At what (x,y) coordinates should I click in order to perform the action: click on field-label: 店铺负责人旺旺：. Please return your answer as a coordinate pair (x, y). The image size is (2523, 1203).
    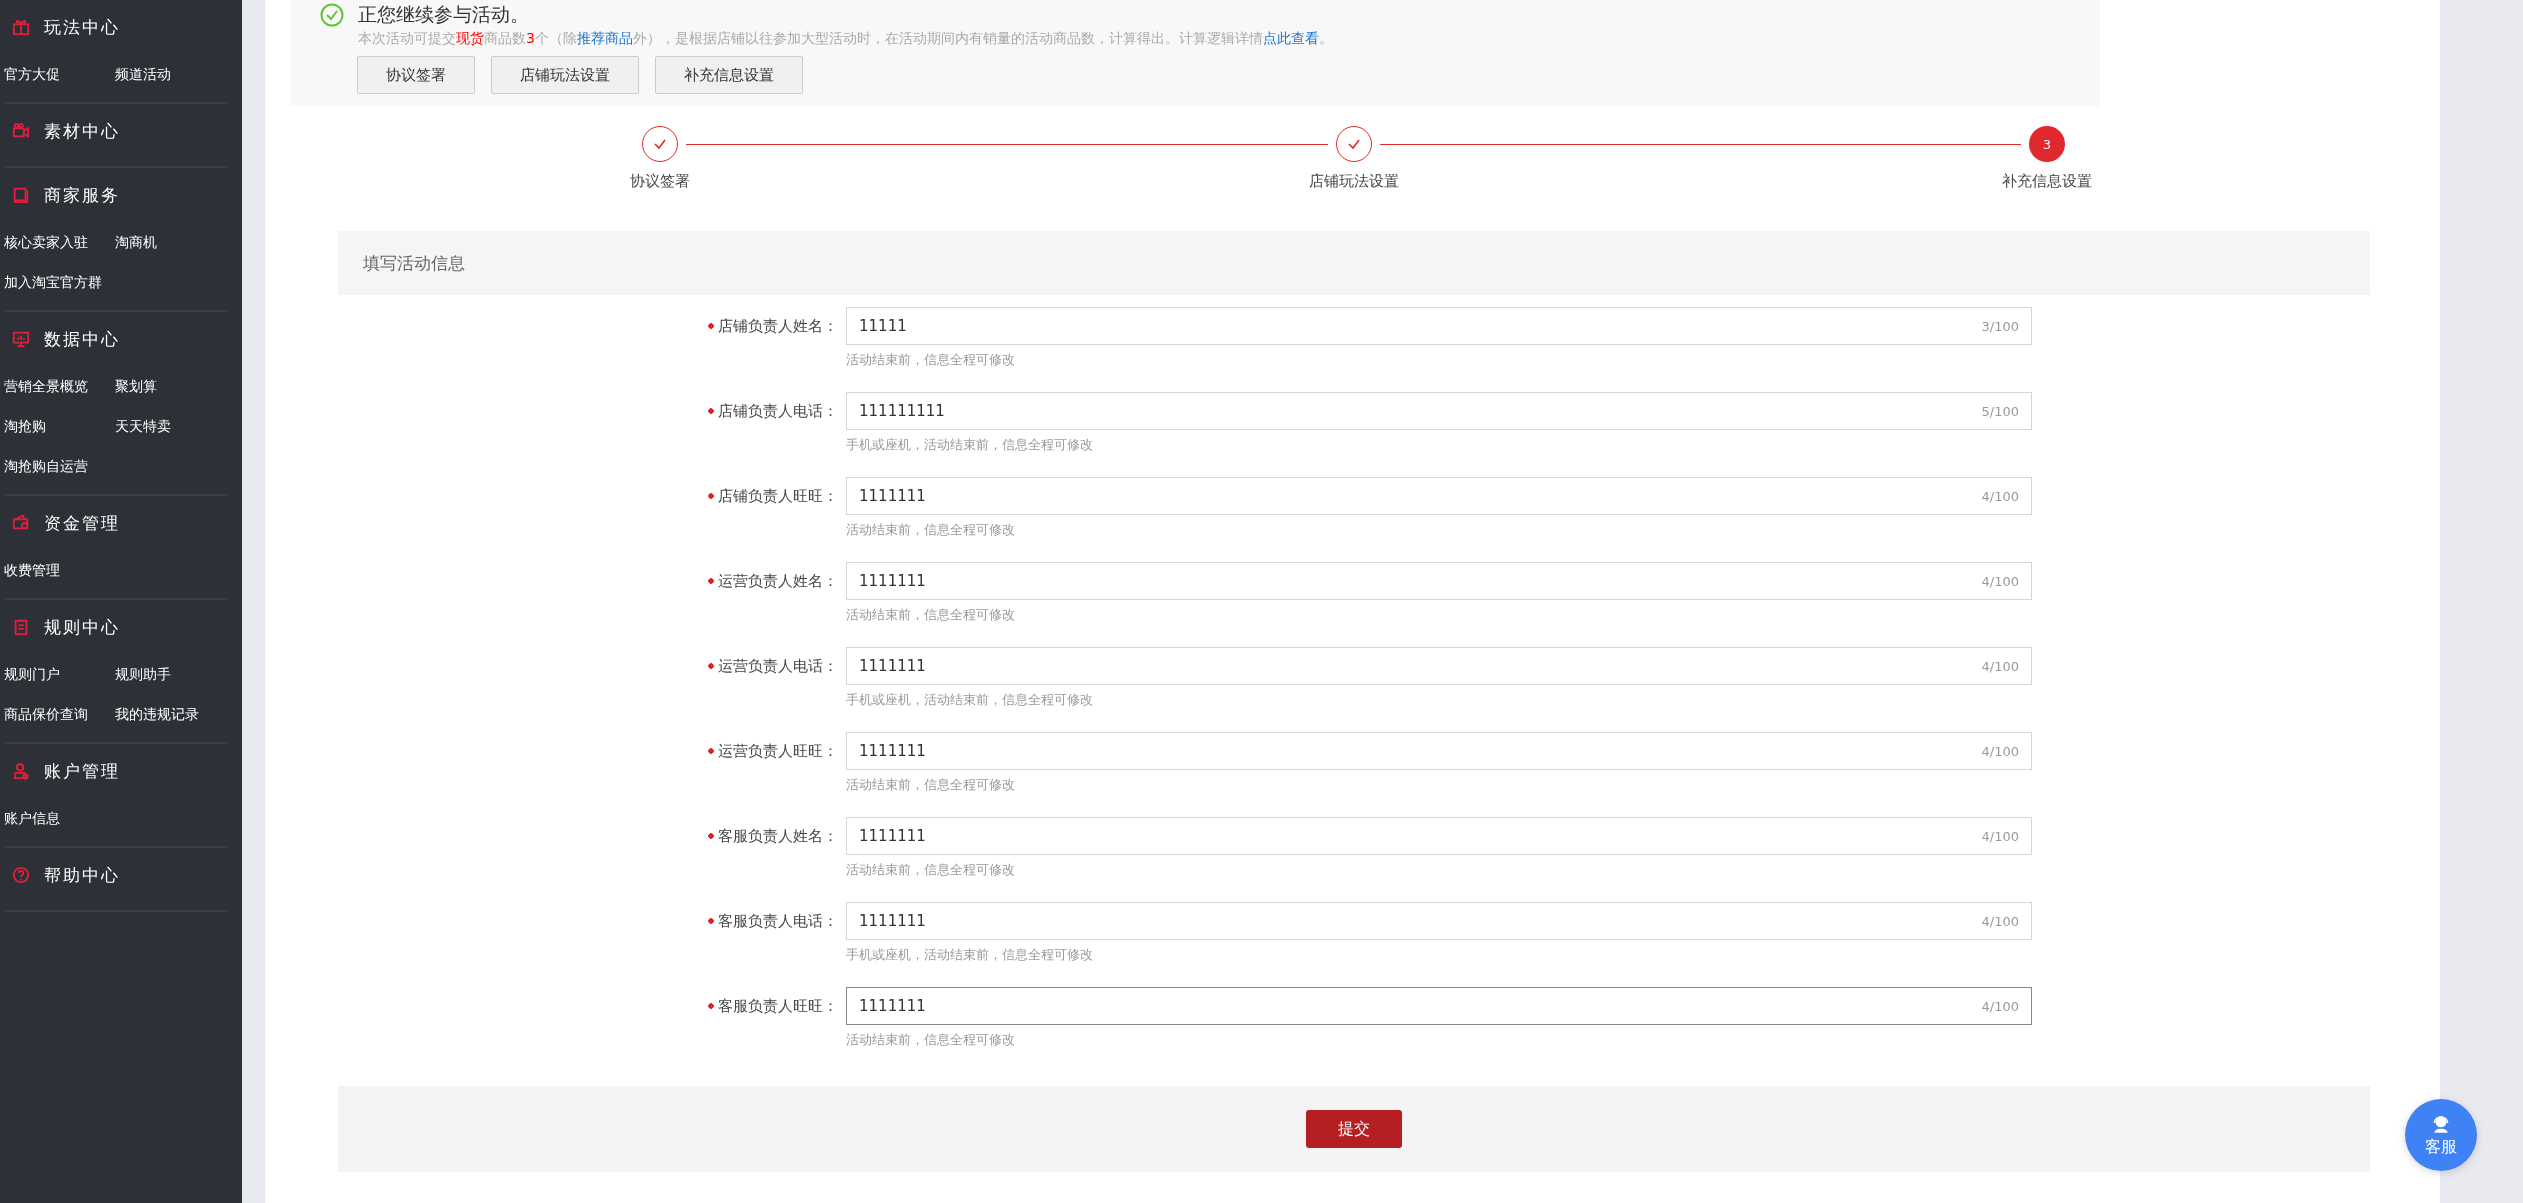
    Looking at the image, I should click on (778, 496).